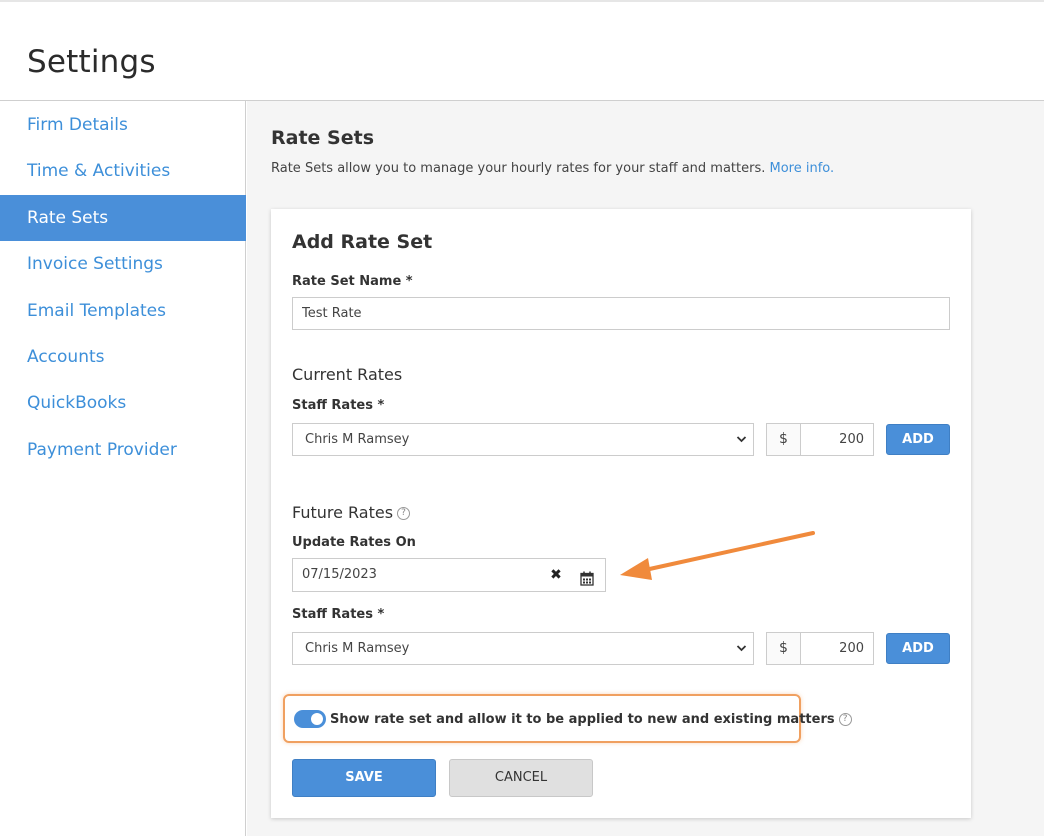 The height and width of the screenshot is (836, 1044). What do you see at coordinates (123, 125) in the screenshot?
I see `sidebar-item-firm-details: Firm Details` at bounding box center [123, 125].